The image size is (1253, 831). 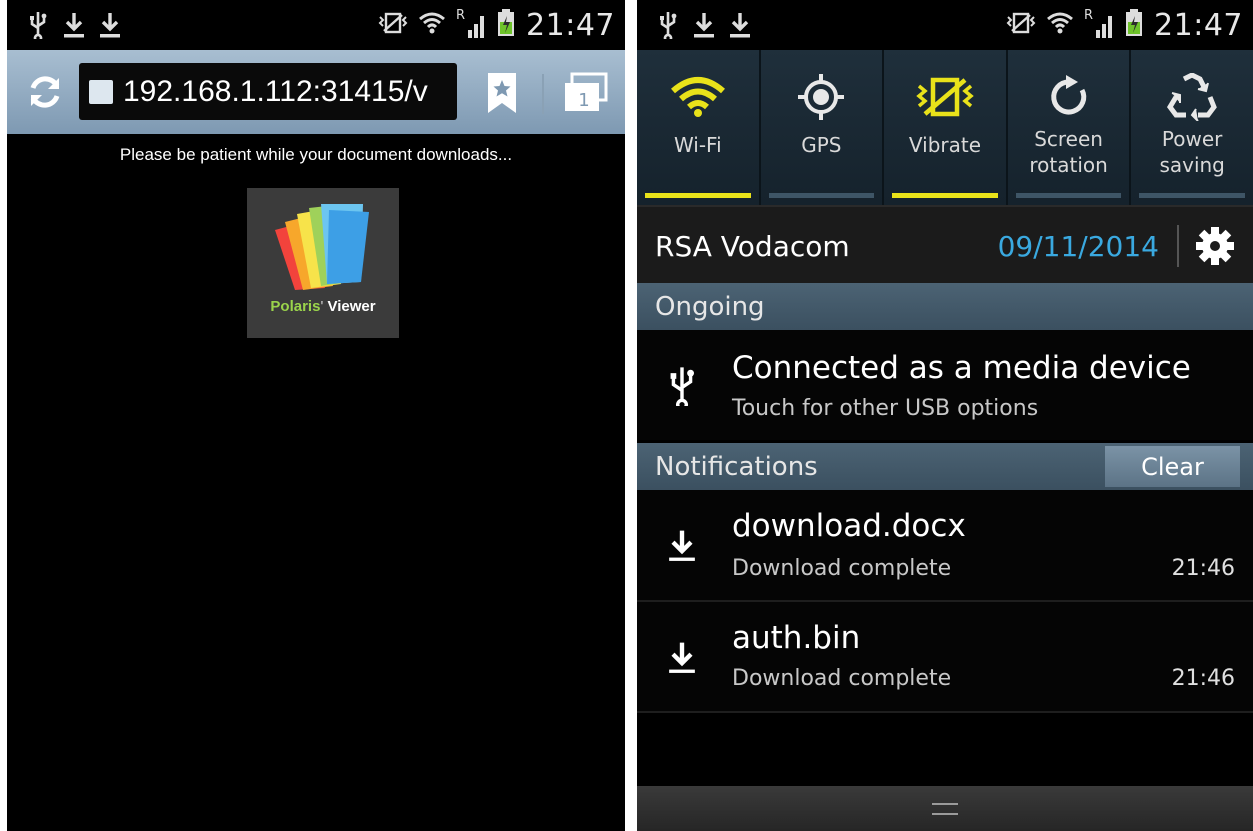 What do you see at coordinates (945, 145) in the screenshot?
I see `toggle-label: Vibrate` at bounding box center [945, 145].